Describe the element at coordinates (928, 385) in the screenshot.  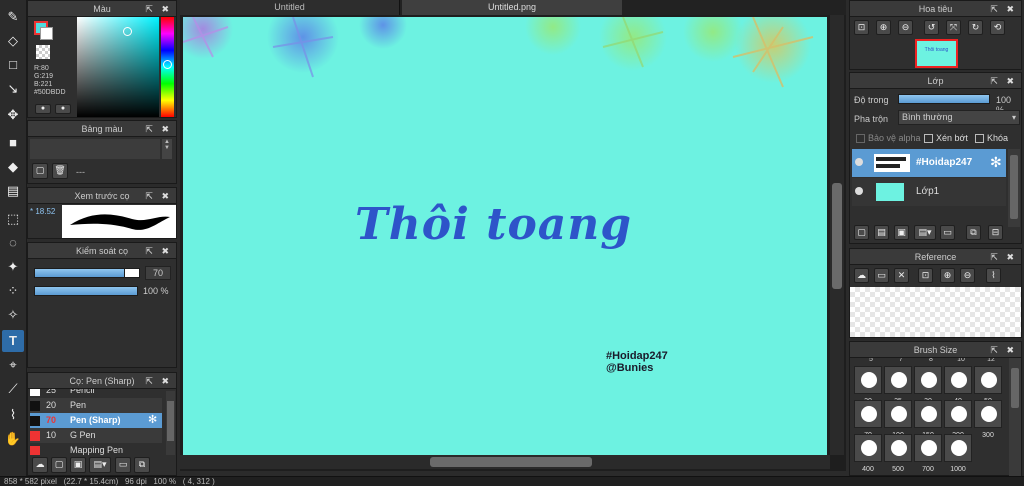
I see `brush-size-option: 30` at that location.